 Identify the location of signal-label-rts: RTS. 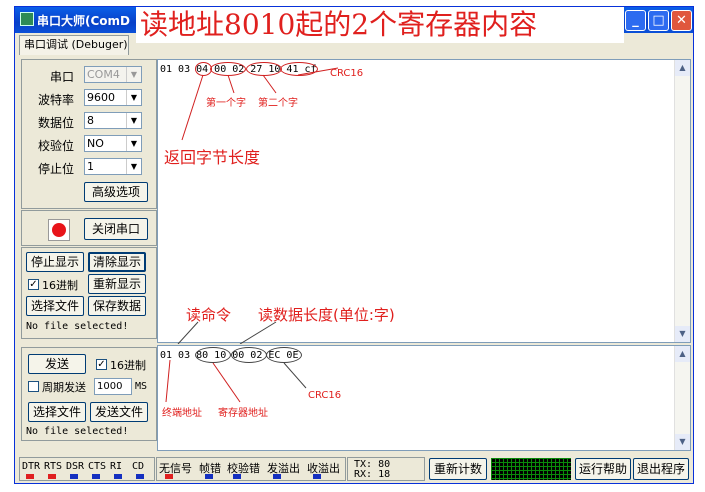
(53, 466).